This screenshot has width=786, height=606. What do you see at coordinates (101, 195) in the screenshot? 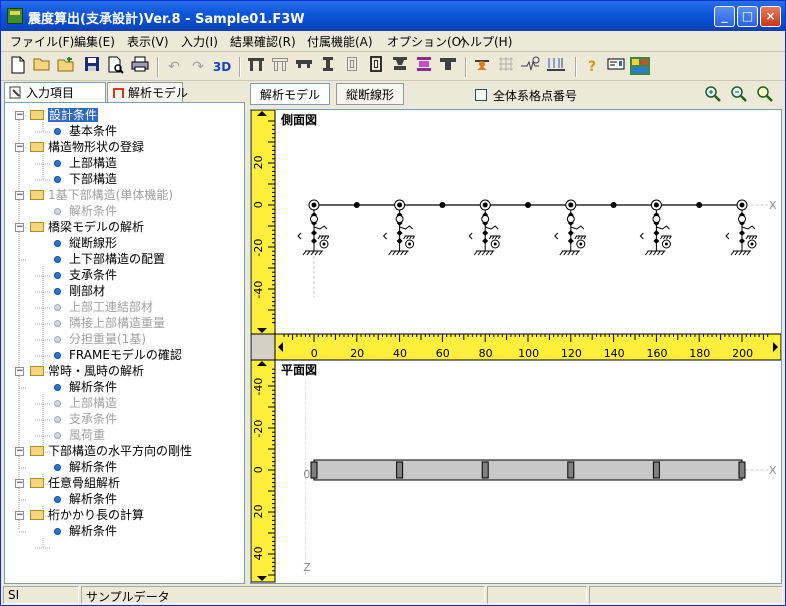
I see `tree-folder: 1基下部構造(単体機能)` at bounding box center [101, 195].